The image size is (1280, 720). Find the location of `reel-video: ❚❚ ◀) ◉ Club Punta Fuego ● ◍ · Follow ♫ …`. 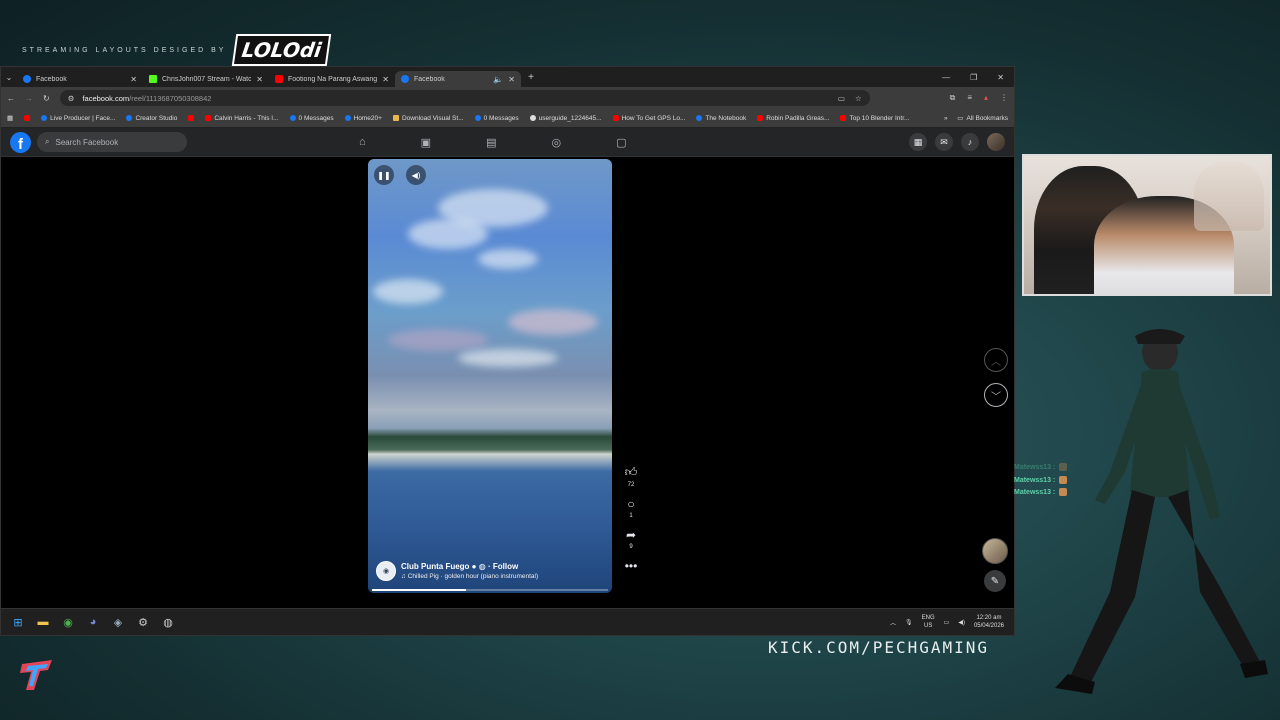

reel-video: ❚❚ ◀) ◉ Club Punta Fuego ● ◍ · Follow ♫ … is located at coordinates (490, 376).